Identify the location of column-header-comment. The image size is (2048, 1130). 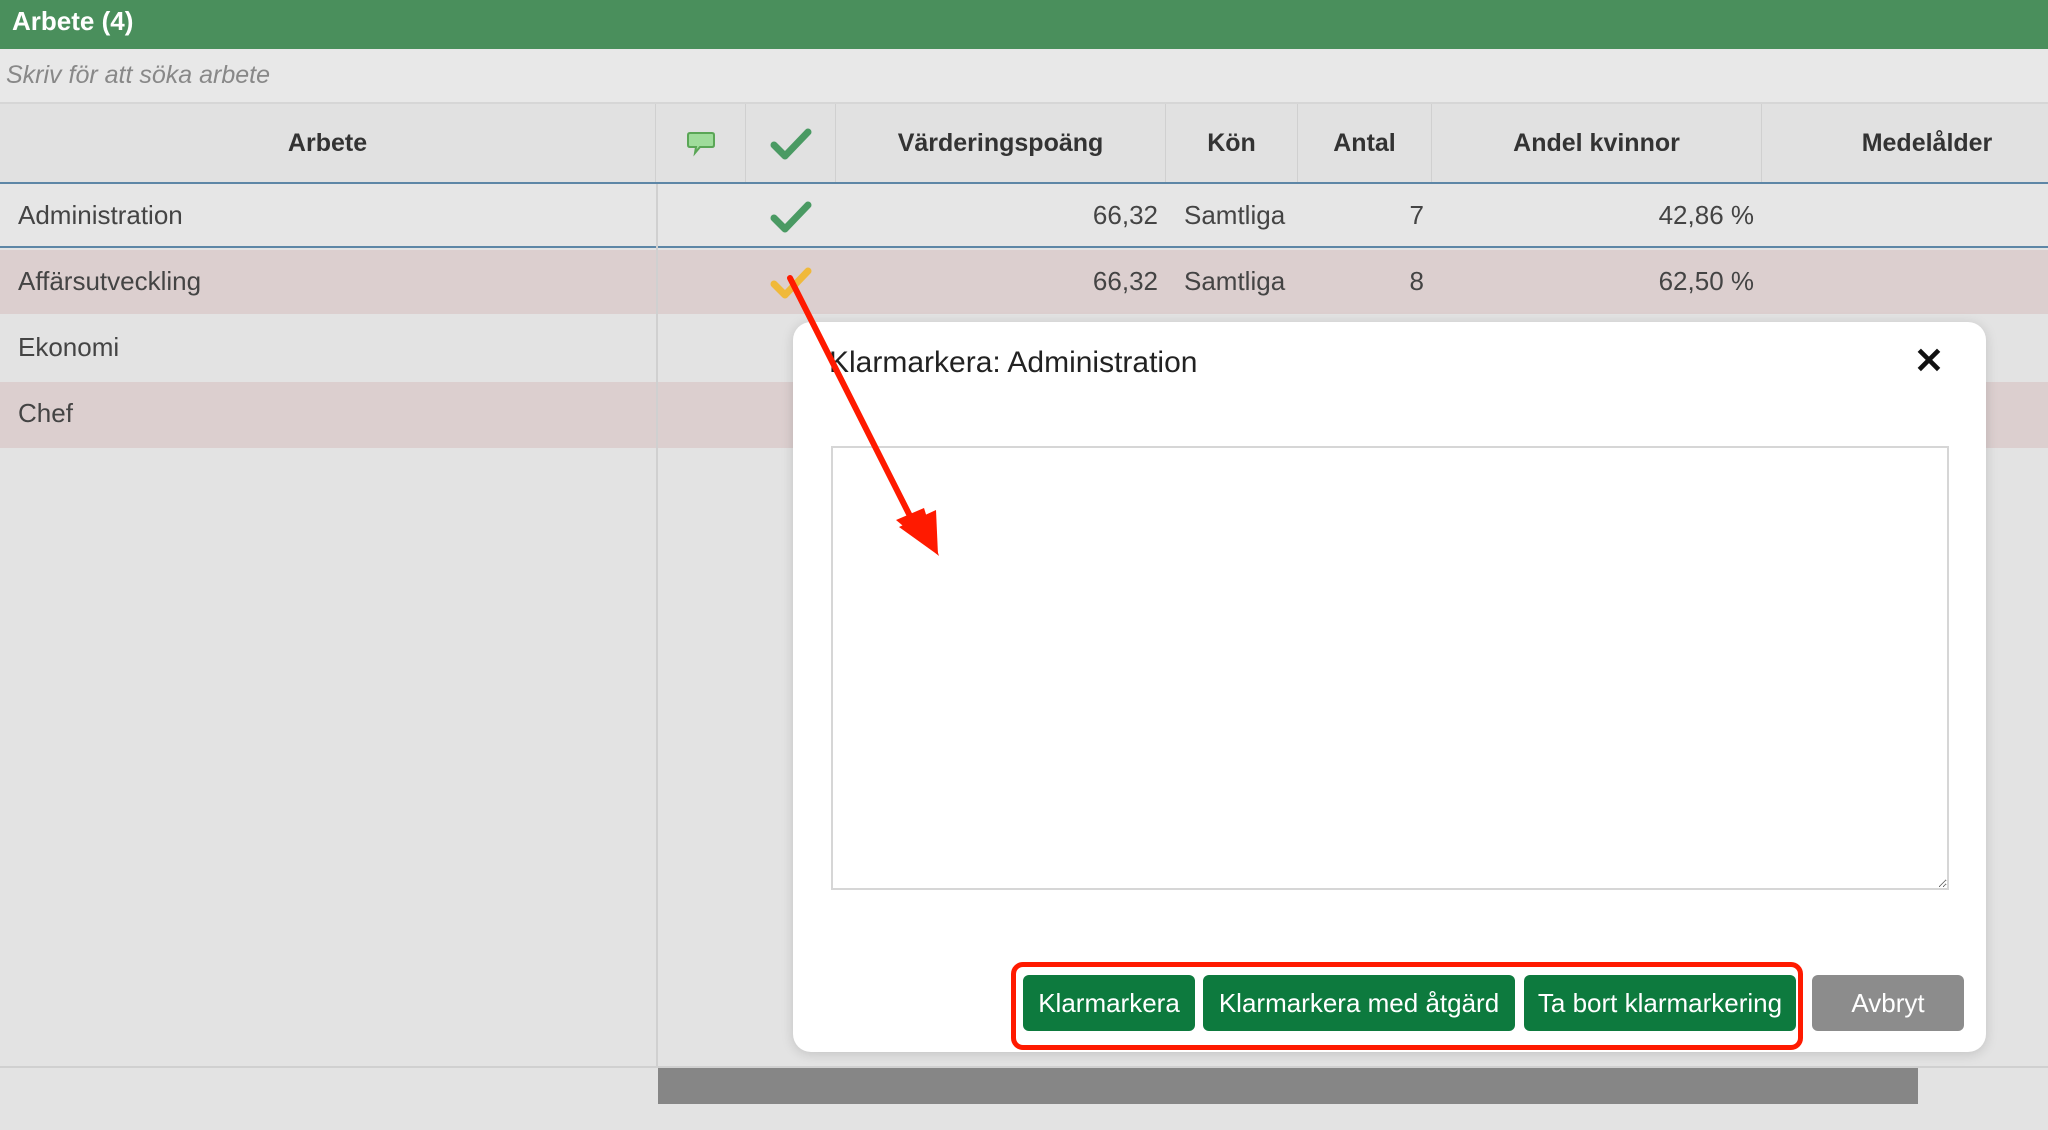
(701, 143).